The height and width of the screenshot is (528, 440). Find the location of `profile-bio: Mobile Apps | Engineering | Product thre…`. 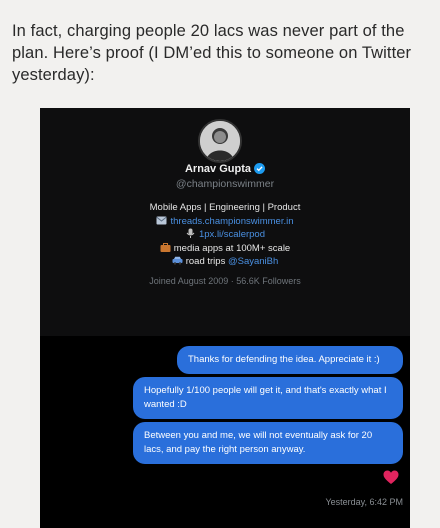

profile-bio: Mobile Apps | Engineering | Product thre… is located at coordinates (225, 235).